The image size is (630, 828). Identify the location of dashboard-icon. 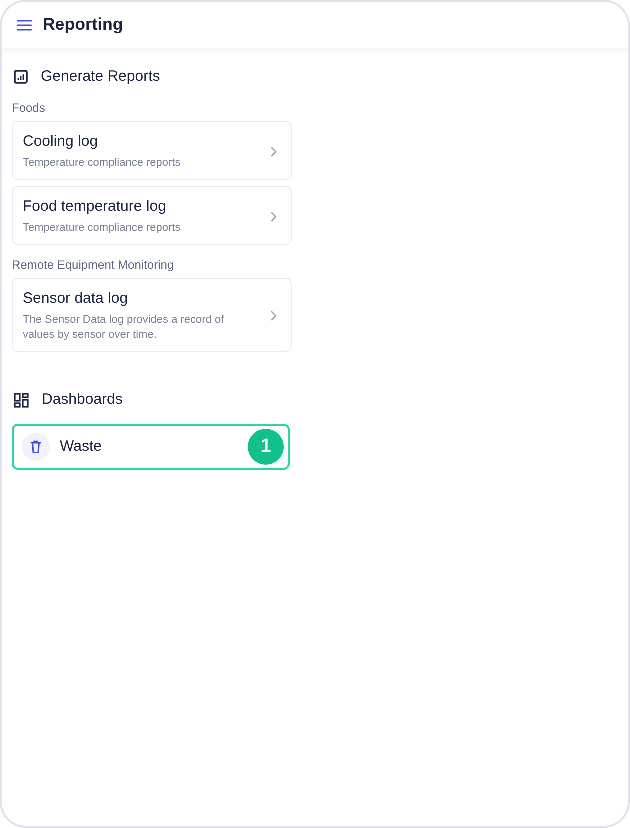
(21, 400).